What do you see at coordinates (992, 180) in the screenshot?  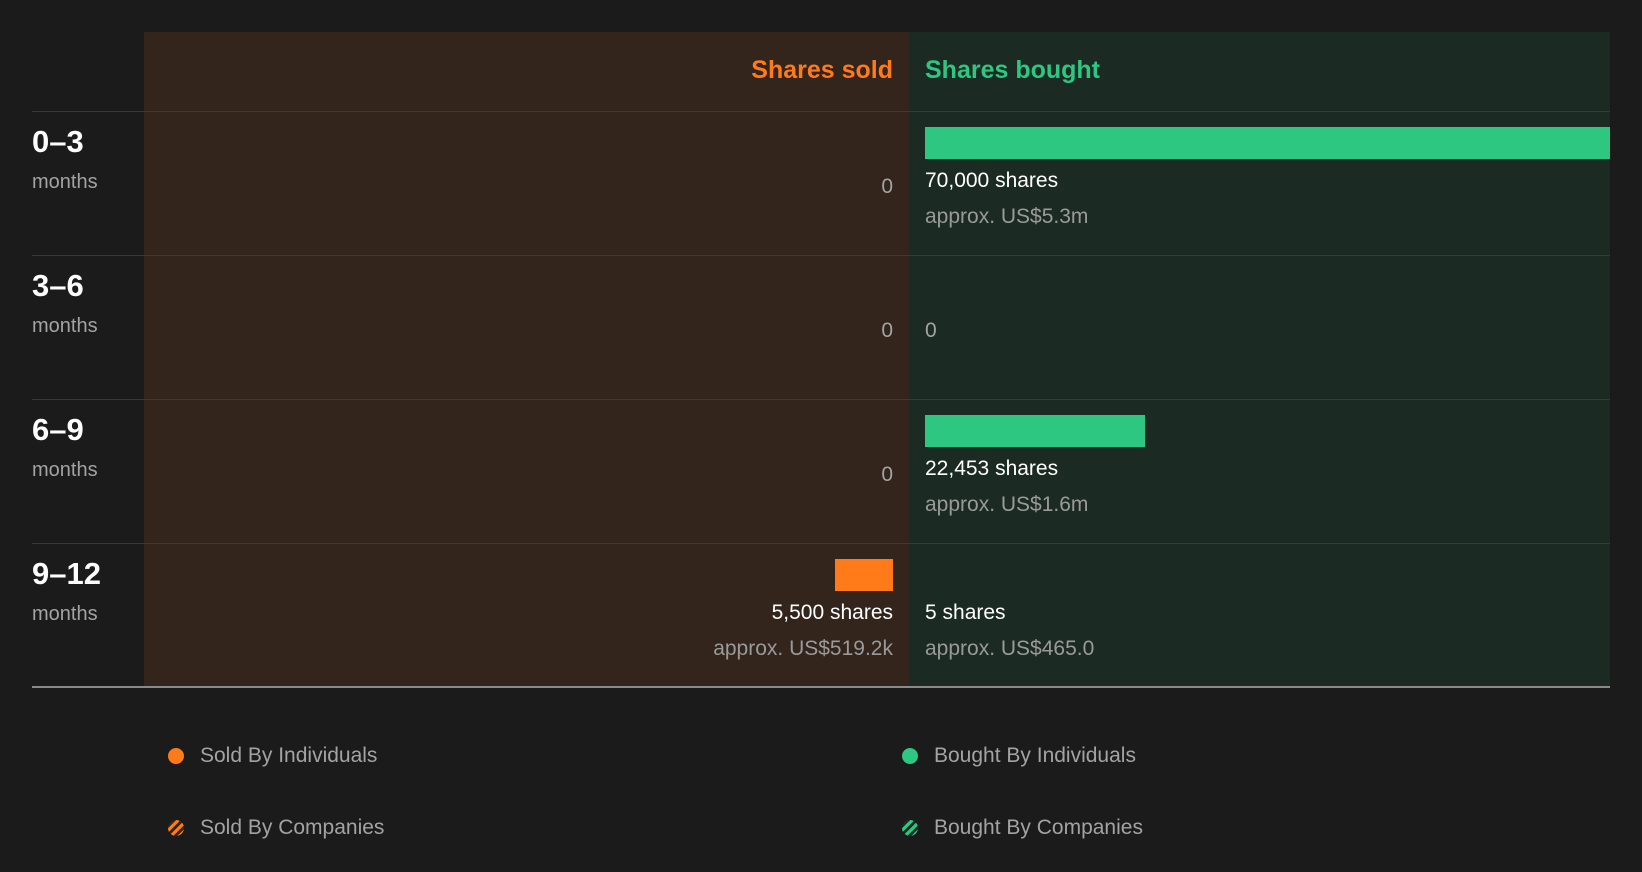 I see `bought-shares-label: 70,000 shares` at bounding box center [992, 180].